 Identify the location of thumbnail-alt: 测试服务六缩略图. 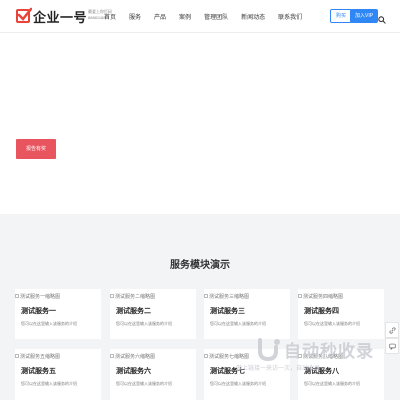
(135, 356).